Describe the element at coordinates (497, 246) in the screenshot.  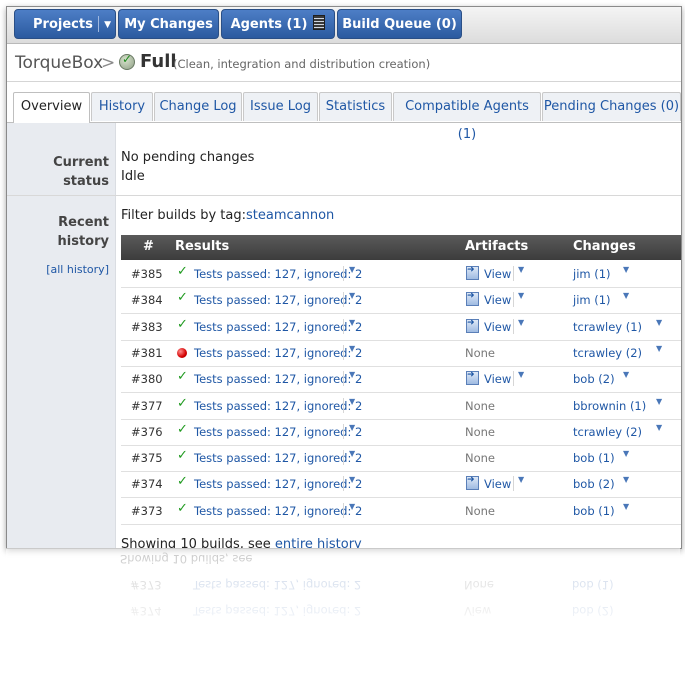
I see `column-header-artifacts: Artifacts` at that location.